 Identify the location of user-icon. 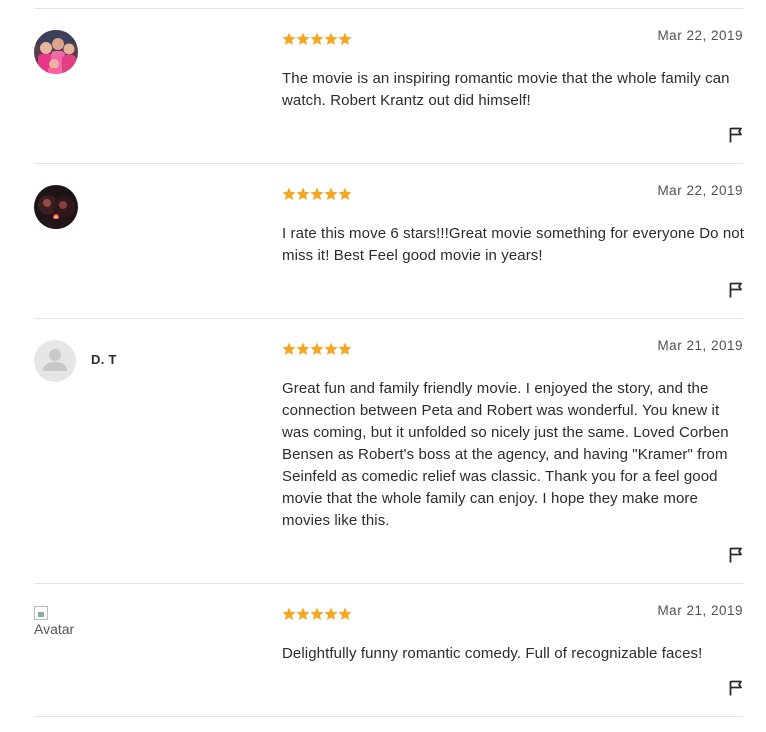
(55, 361).